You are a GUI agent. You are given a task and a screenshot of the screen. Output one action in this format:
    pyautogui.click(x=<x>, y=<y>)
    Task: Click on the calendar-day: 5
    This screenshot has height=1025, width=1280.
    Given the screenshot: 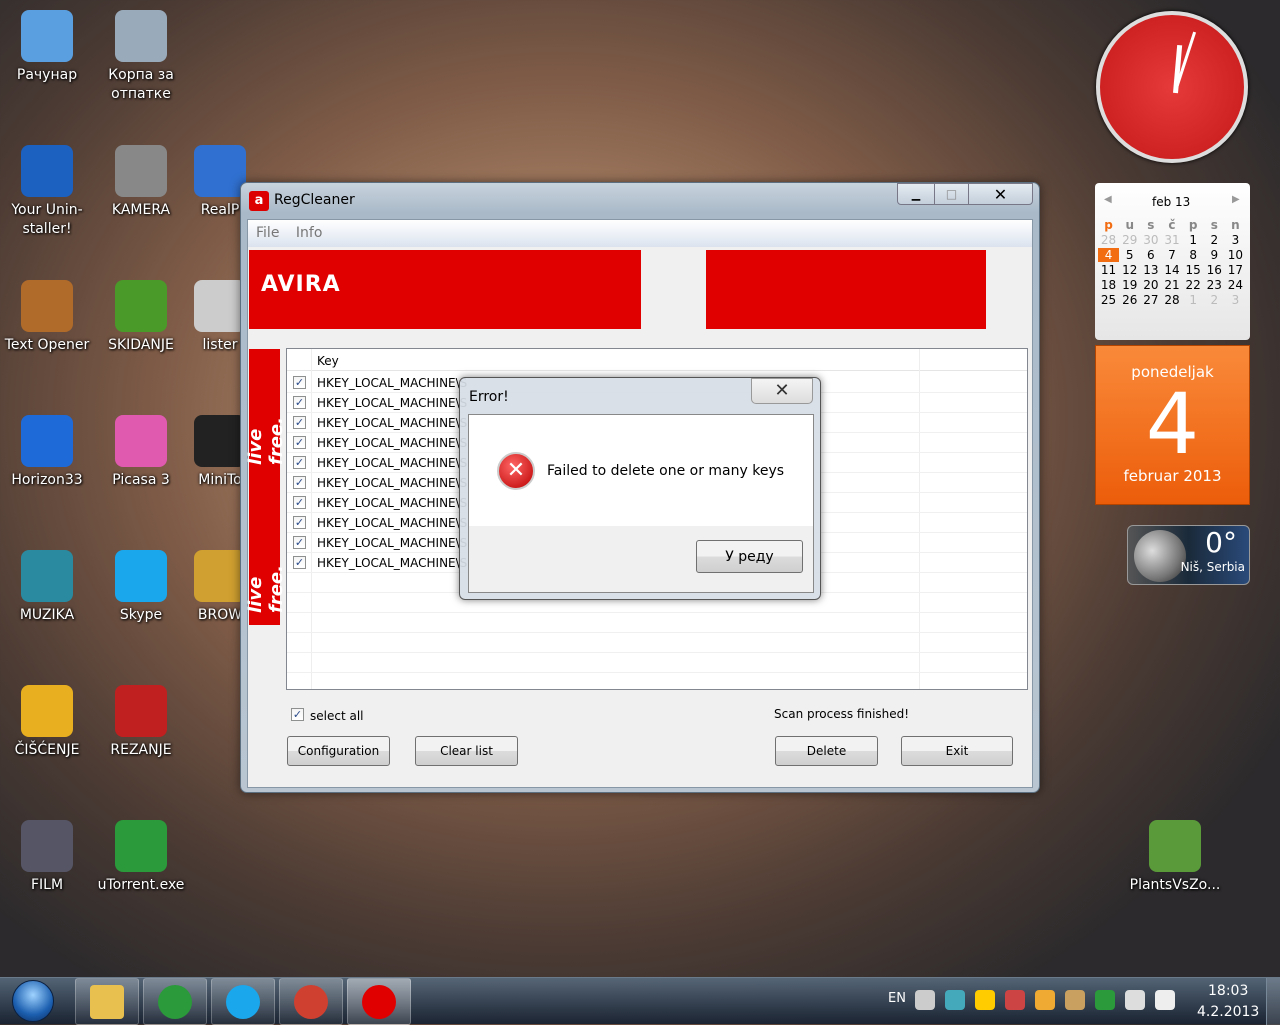 What is the action you would take?
    pyautogui.click(x=1129, y=255)
    